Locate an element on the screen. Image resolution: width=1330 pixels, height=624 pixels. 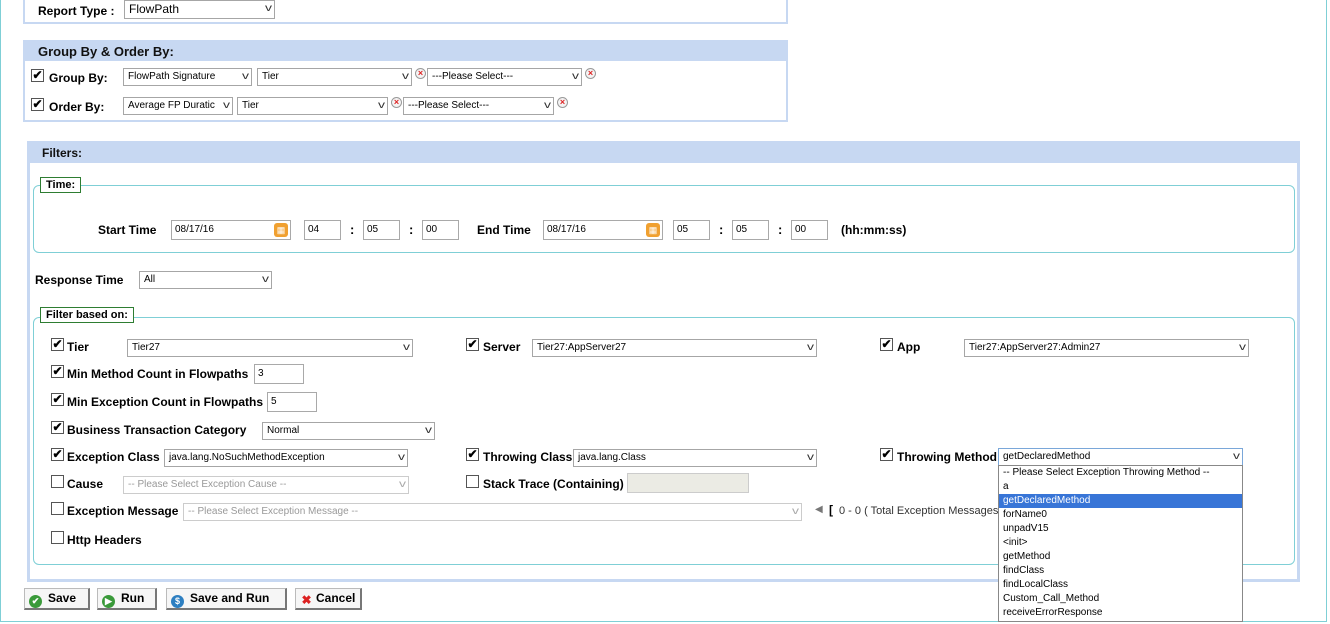
tier-select: Tier27 v is located at coordinates (270, 348).